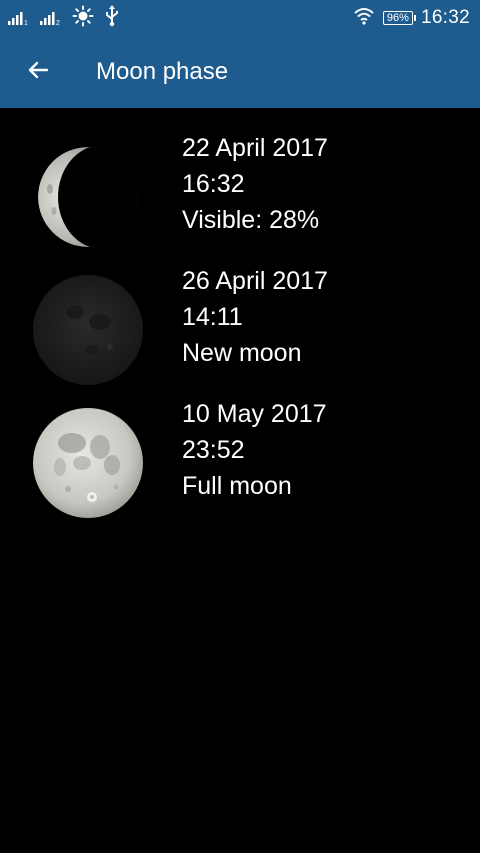 The width and height of the screenshot is (480, 853). What do you see at coordinates (237, 486) in the screenshot?
I see `phase-label: Full moon` at bounding box center [237, 486].